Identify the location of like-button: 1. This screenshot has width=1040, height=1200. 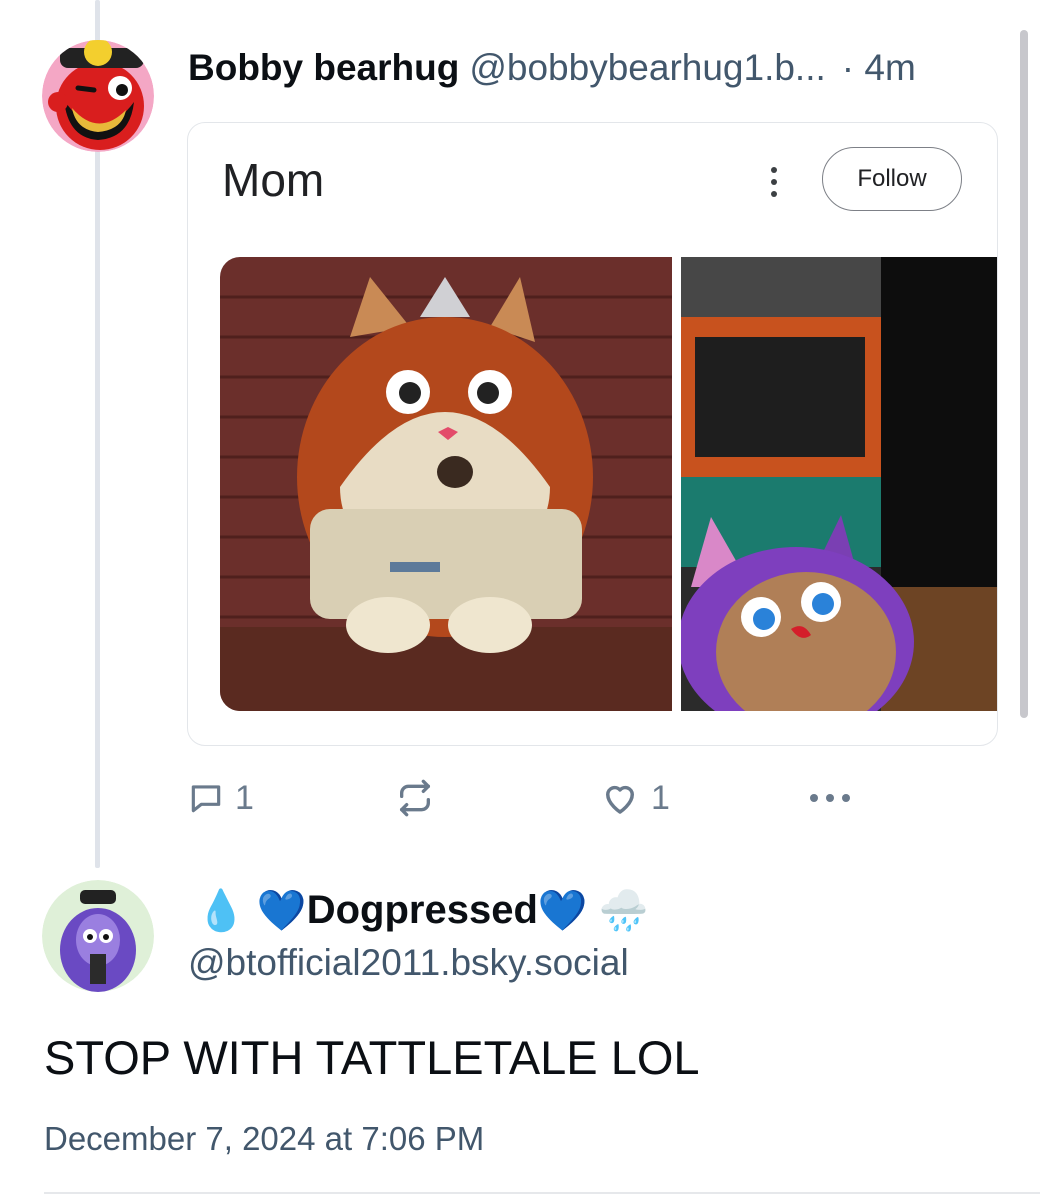
(634, 798).